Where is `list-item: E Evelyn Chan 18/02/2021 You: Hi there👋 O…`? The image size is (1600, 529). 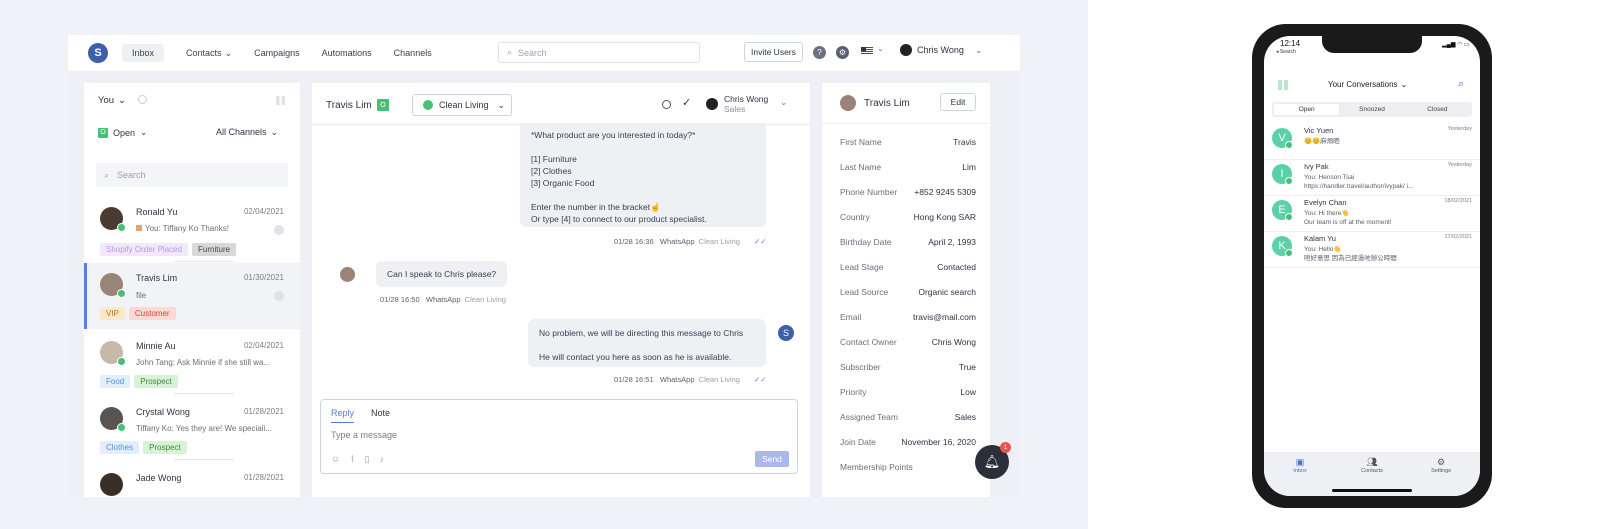 list-item: E Evelyn Chan 18/02/2021 You: Hi there👋 O… is located at coordinates (1372, 213).